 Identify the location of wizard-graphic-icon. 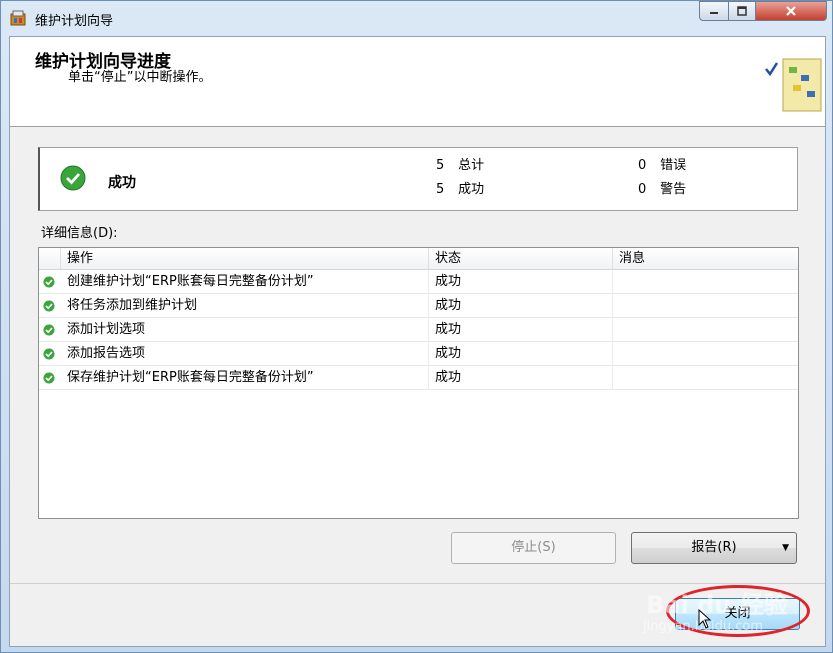
(793, 85).